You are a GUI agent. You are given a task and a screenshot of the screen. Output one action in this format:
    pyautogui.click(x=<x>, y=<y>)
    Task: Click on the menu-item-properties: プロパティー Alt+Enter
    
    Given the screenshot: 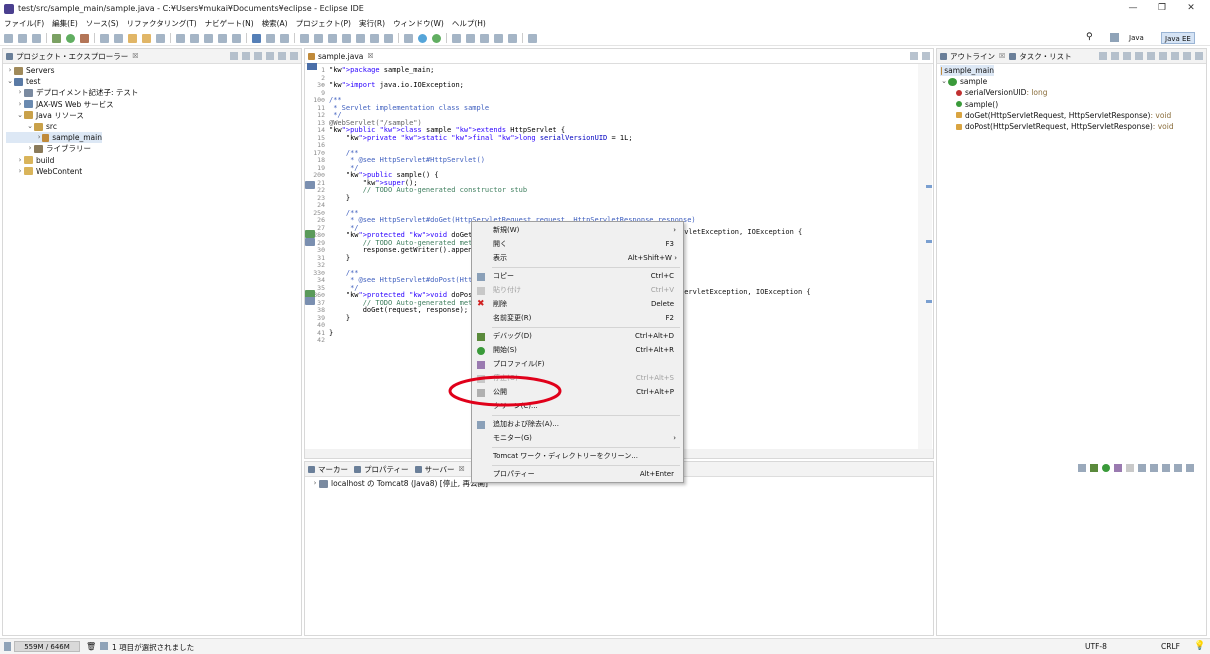 What is the action you would take?
    pyautogui.click(x=577, y=474)
    